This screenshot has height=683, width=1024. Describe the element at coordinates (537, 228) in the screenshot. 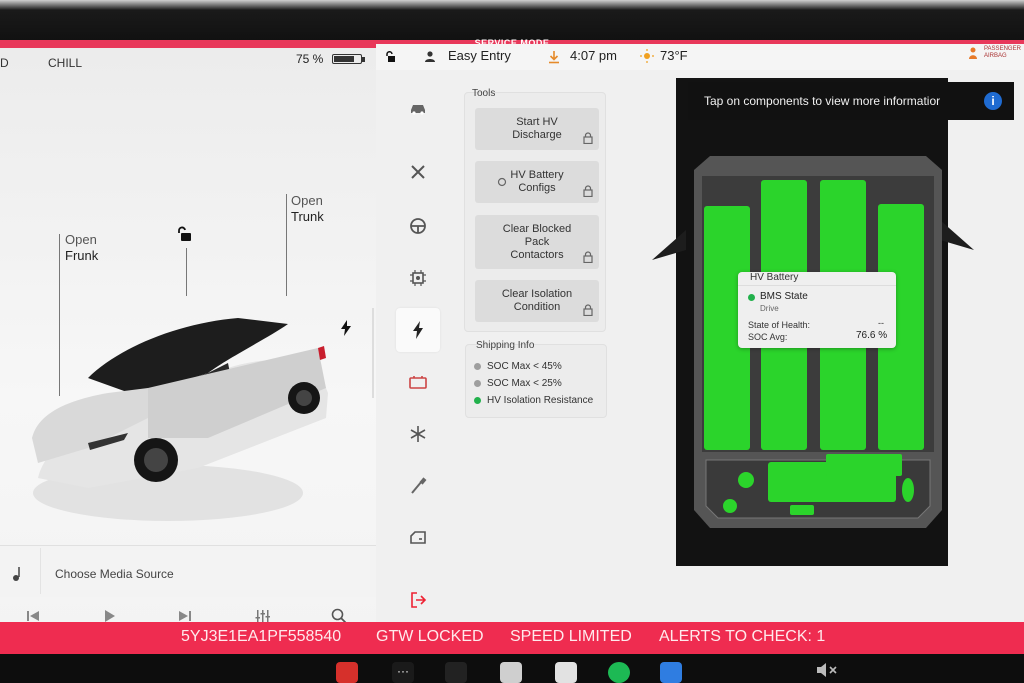

I see `button-label: Clear Blocked` at that location.